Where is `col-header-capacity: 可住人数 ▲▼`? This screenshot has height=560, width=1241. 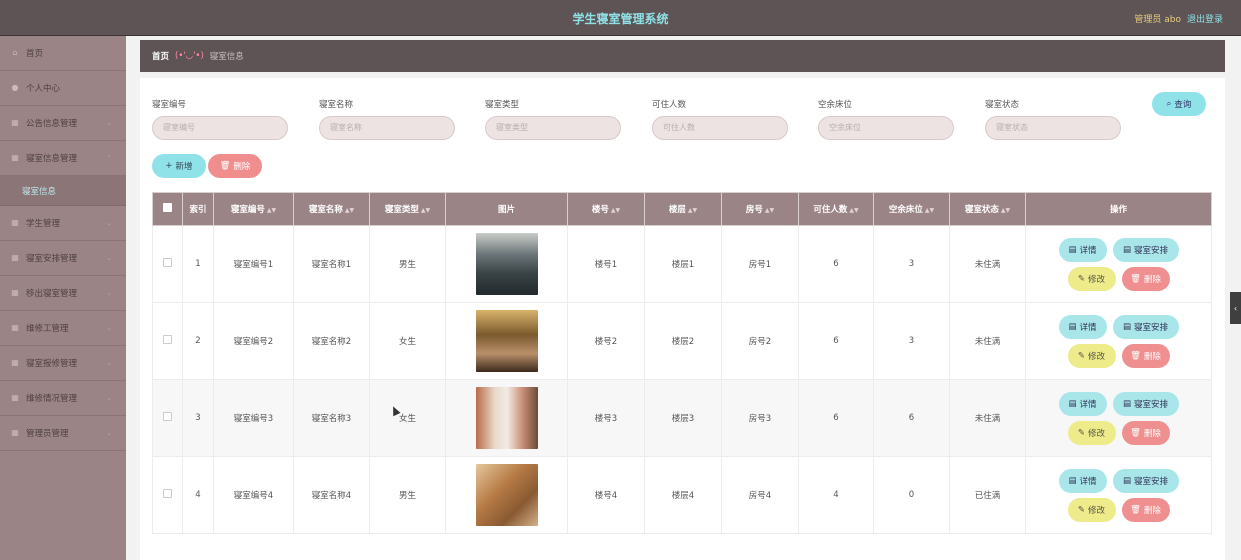 col-header-capacity: 可住人数 ▲▼ is located at coordinates (836, 209).